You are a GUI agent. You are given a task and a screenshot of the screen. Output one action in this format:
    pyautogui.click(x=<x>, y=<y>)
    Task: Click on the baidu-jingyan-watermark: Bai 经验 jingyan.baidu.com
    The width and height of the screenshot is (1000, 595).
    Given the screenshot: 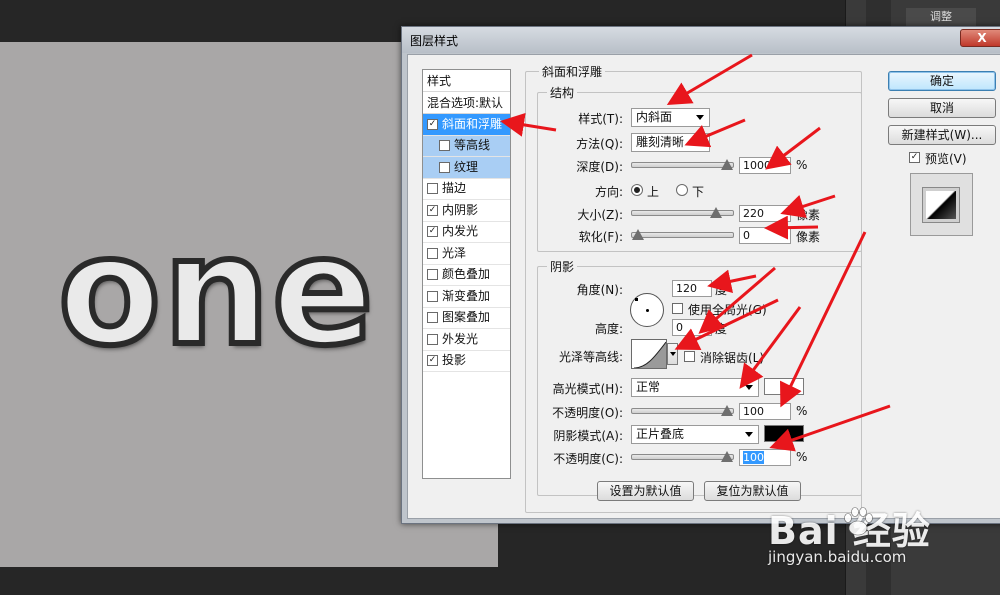 What is the action you would take?
    pyautogui.click(x=884, y=547)
    